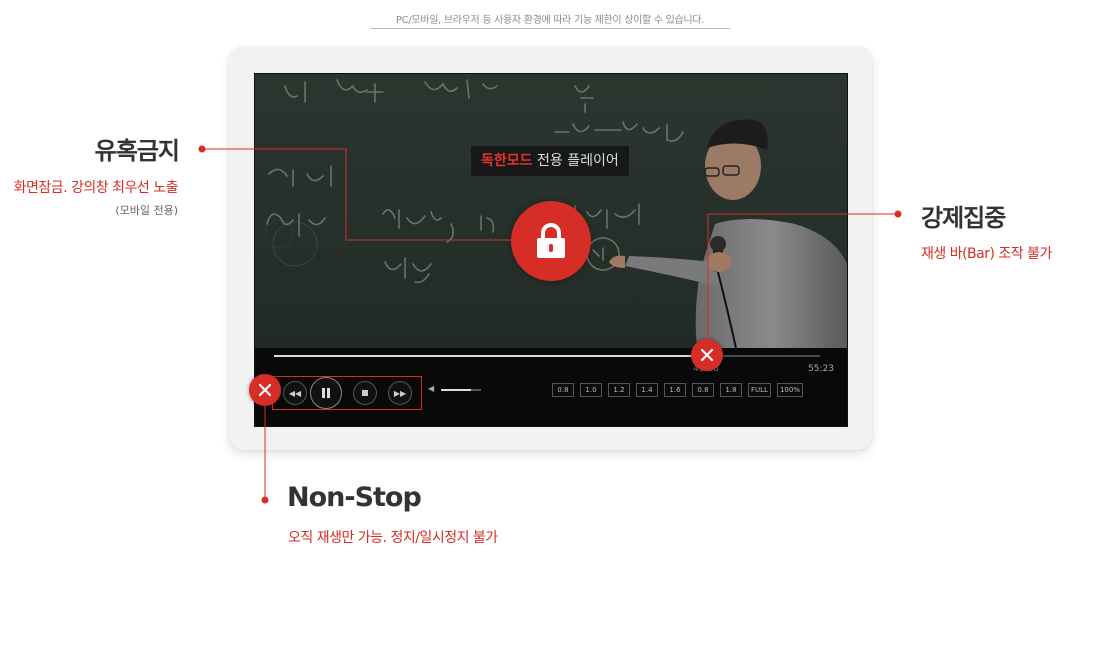  I want to click on speed-option-button: 1.0, so click(591, 390).